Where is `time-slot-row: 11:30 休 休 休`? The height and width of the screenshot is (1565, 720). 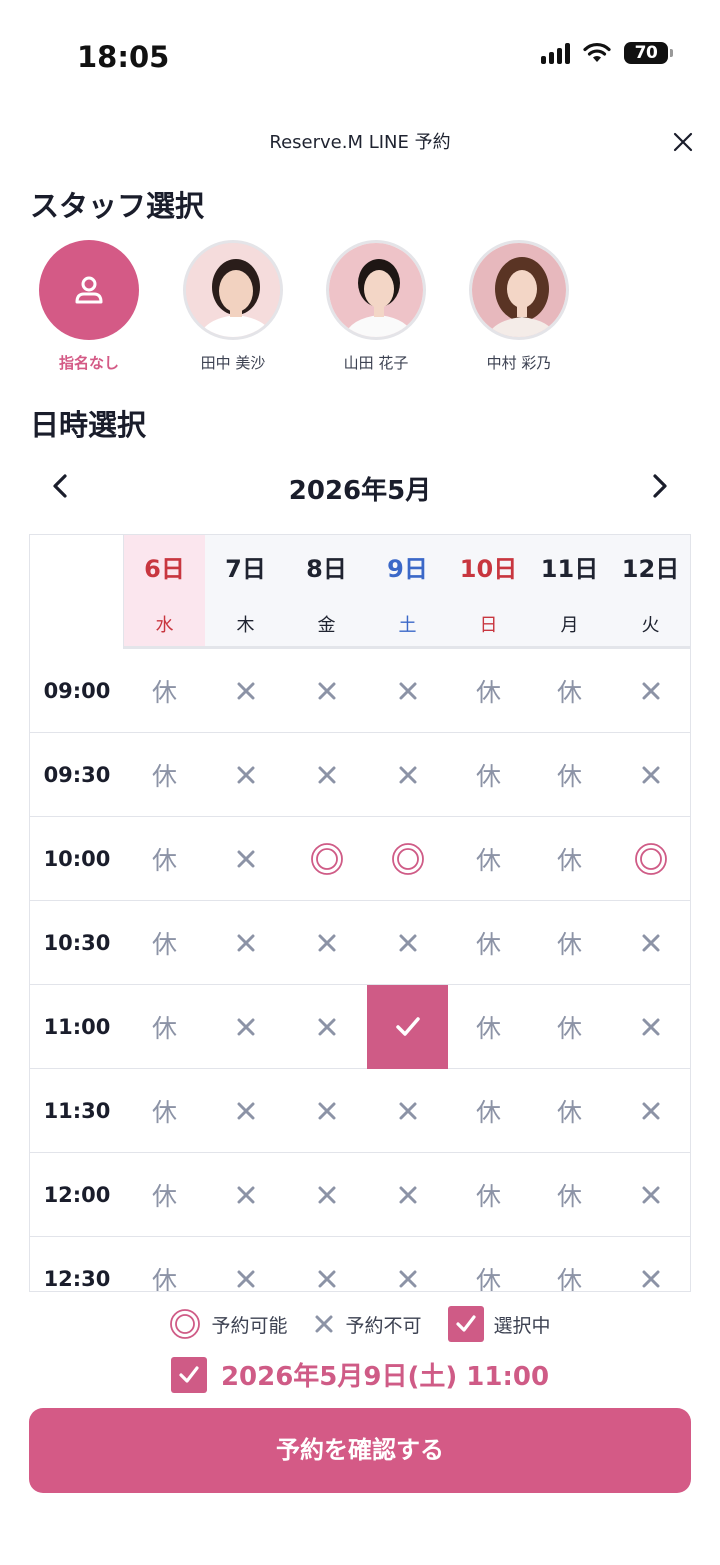 time-slot-row: 11:30 休 休 休 is located at coordinates (360, 1111).